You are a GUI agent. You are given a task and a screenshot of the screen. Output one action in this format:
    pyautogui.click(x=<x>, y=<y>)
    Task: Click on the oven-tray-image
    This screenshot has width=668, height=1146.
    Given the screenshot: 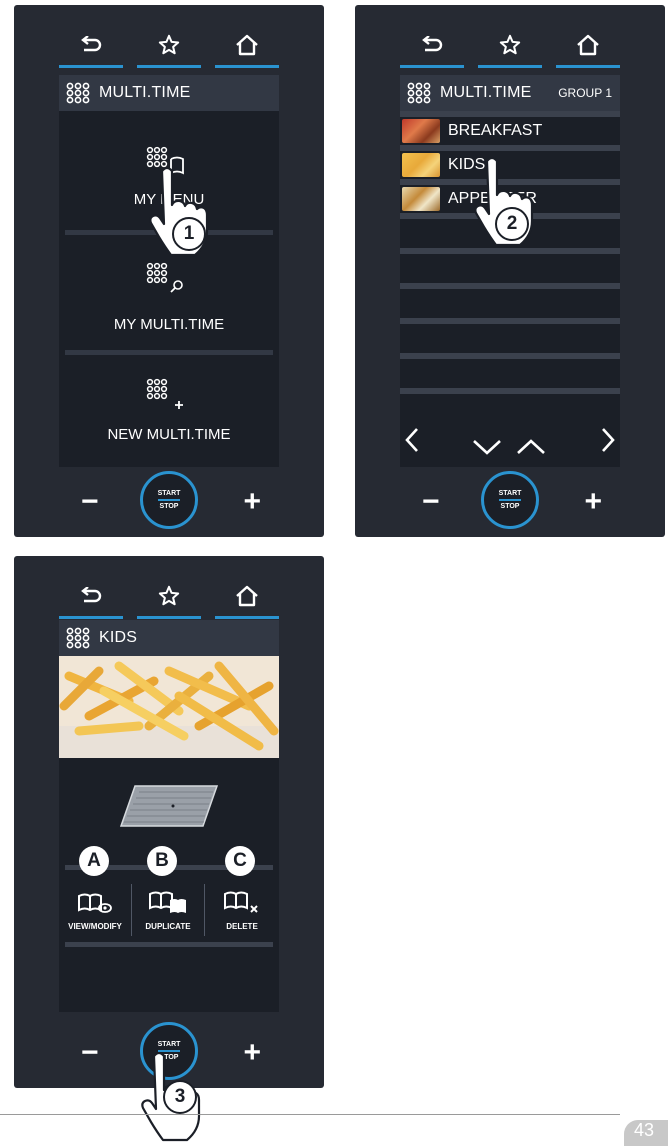 What is the action you would take?
    pyautogui.click(x=169, y=806)
    